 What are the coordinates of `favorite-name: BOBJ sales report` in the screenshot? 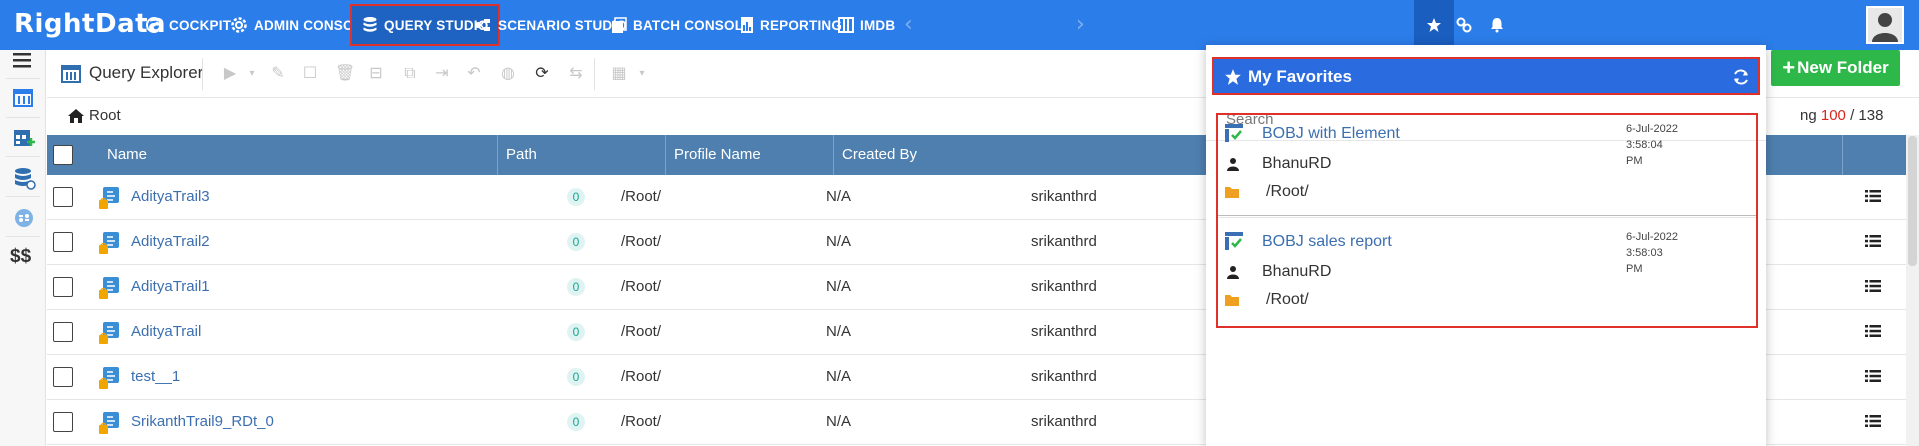 It's located at (1327, 242).